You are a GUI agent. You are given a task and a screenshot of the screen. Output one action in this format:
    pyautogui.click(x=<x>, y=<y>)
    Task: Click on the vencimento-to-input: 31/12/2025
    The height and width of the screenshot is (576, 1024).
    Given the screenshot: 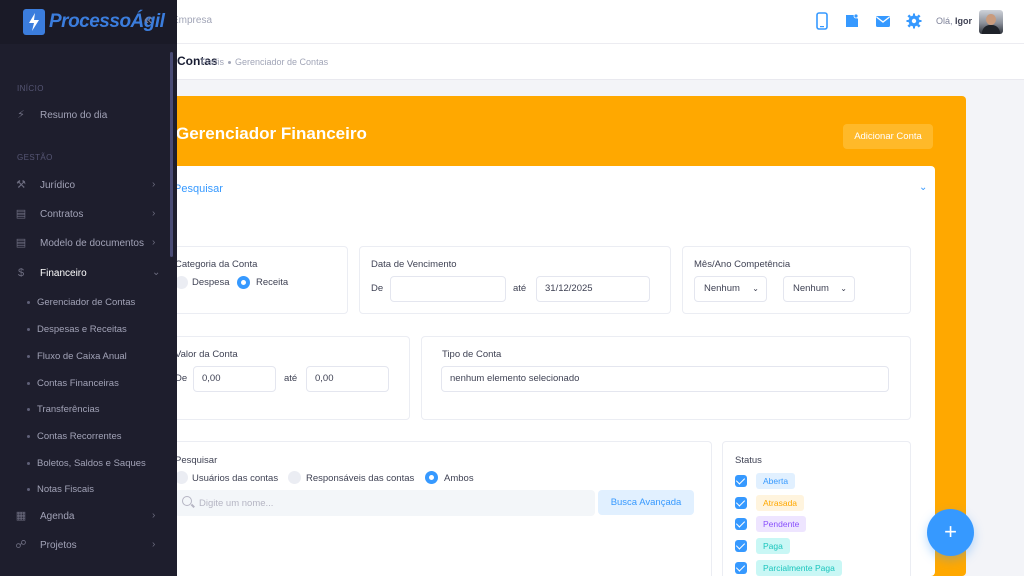 What is the action you would take?
    pyautogui.click(x=593, y=289)
    